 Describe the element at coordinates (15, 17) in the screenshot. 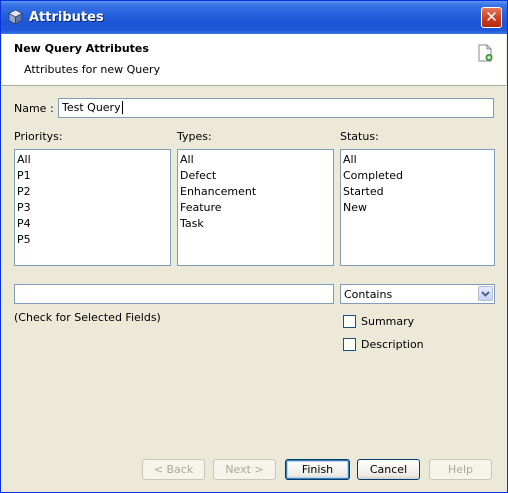

I see `cube-app-icon` at that location.